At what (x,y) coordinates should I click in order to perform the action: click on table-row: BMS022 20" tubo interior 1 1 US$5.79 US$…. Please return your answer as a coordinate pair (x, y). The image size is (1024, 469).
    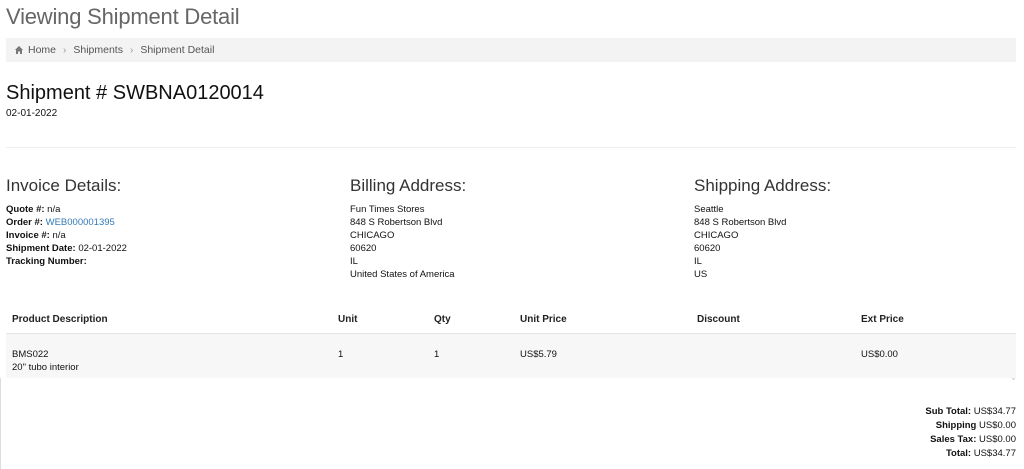
    Looking at the image, I should click on (511, 356).